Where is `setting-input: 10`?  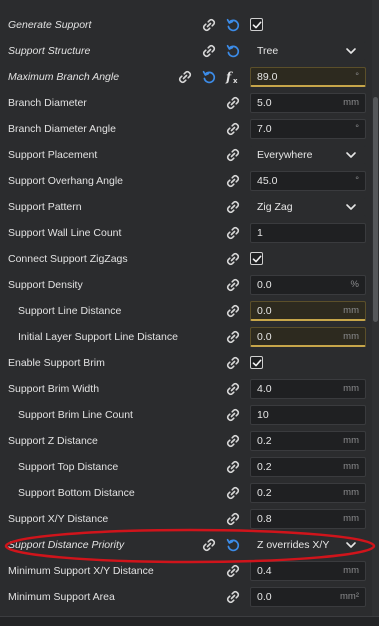
setting-input: 10 is located at coordinates (308, 415).